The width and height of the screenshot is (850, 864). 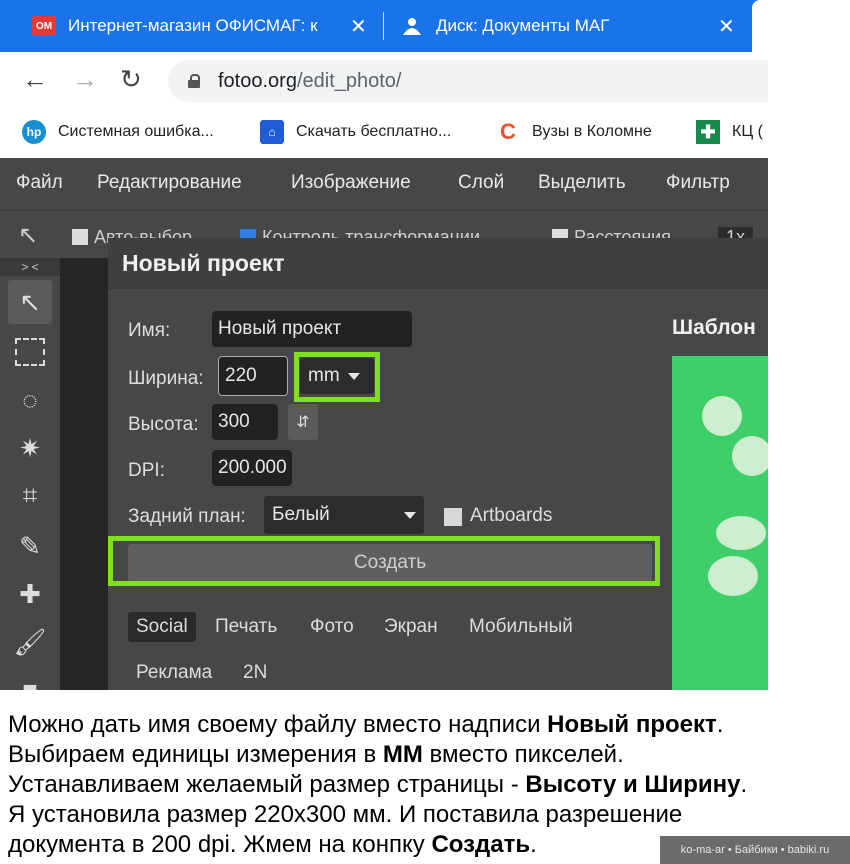 I want to click on url-field: fotoo.org/edit_photo/, so click(x=468, y=81).